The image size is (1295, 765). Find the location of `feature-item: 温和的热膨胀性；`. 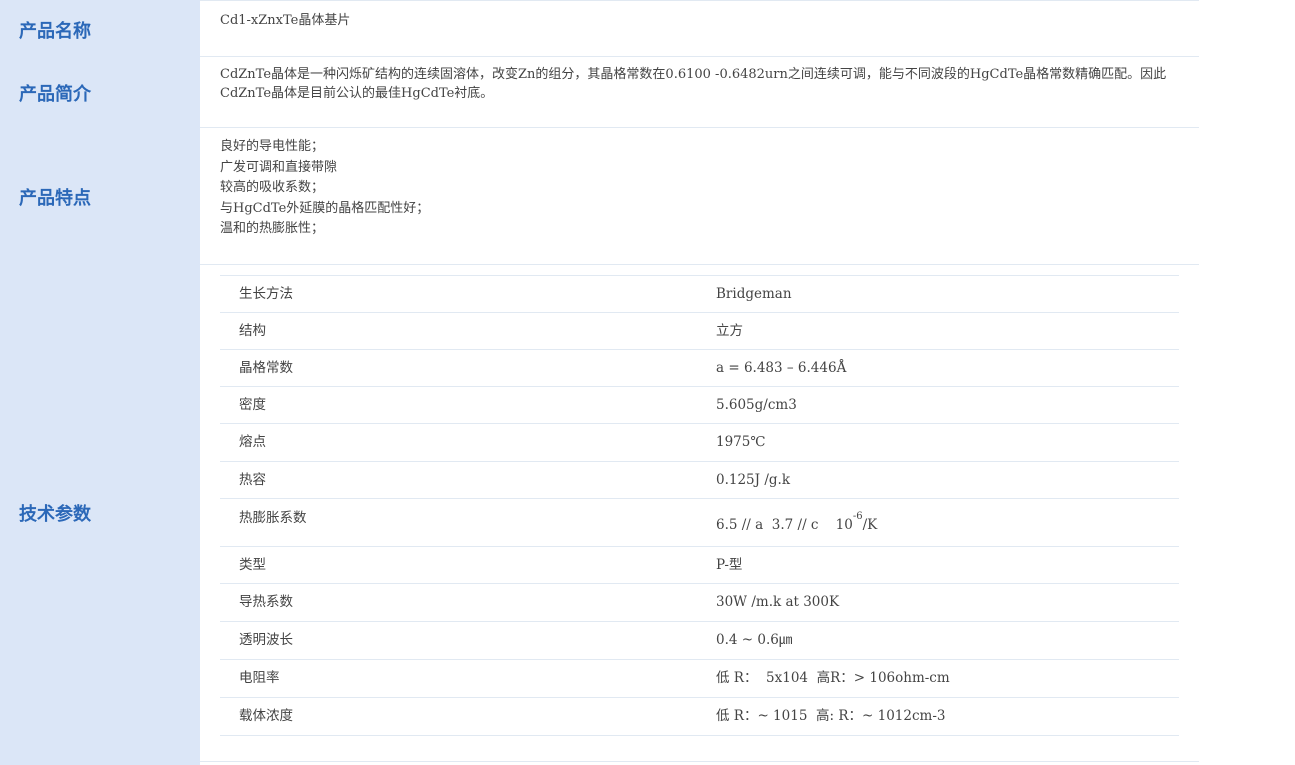

feature-item: 温和的热膨胀性； is located at coordinates (272, 228).